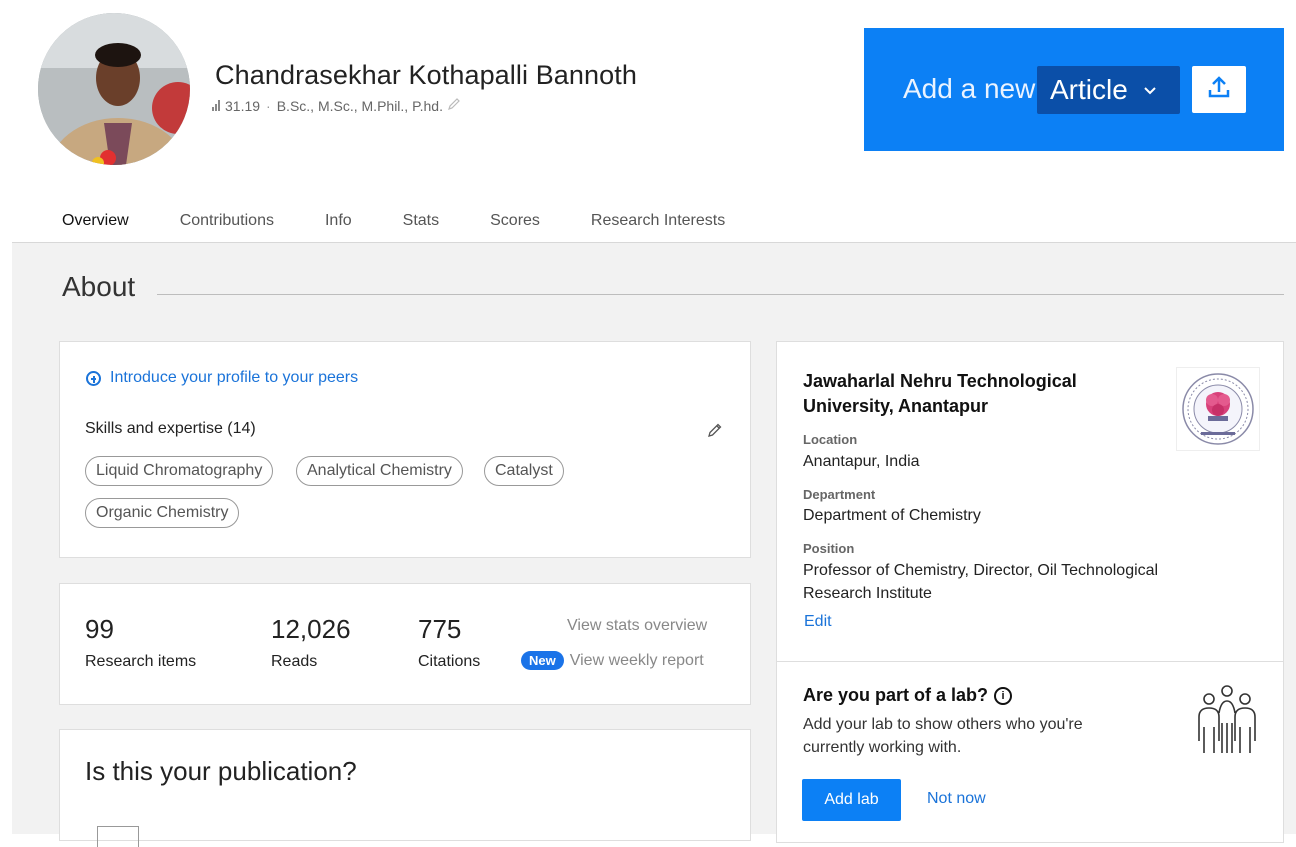  What do you see at coordinates (1030, 661) in the screenshot?
I see `lab-divider` at bounding box center [1030, 661].